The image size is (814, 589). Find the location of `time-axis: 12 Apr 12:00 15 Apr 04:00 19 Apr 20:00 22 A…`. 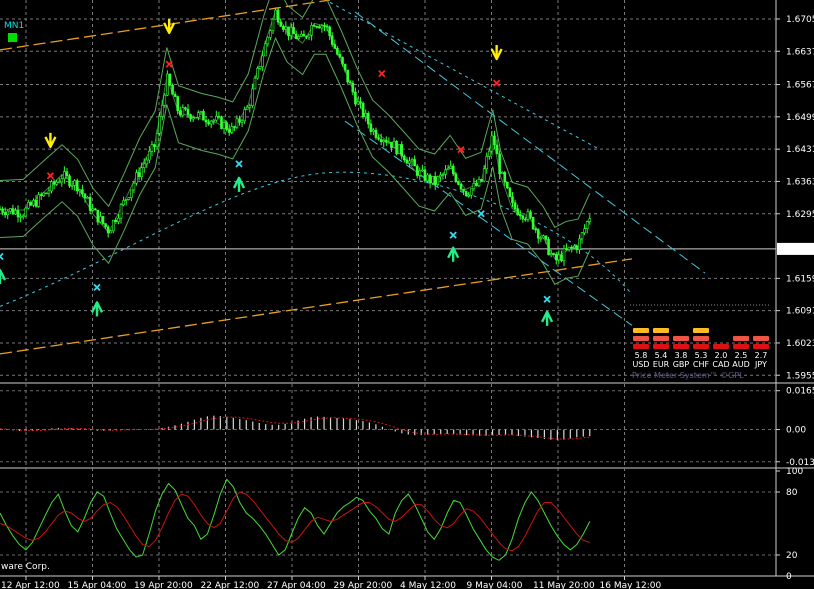

time-axis: 12 Apr 12:00 15 Apr 04:00 19 Apr 20:00 22 A… is located at coordinates (331, 582).